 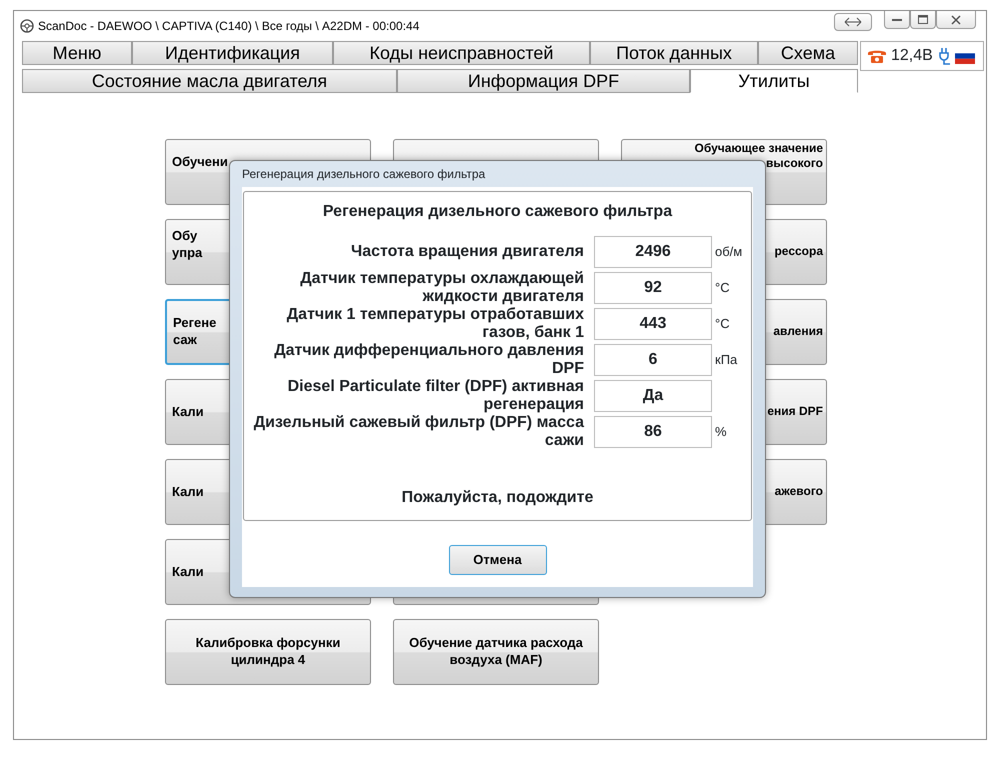 I want to click on parameter-label: Датчик дифференциального давления DPF, so click(x=428, y=360).